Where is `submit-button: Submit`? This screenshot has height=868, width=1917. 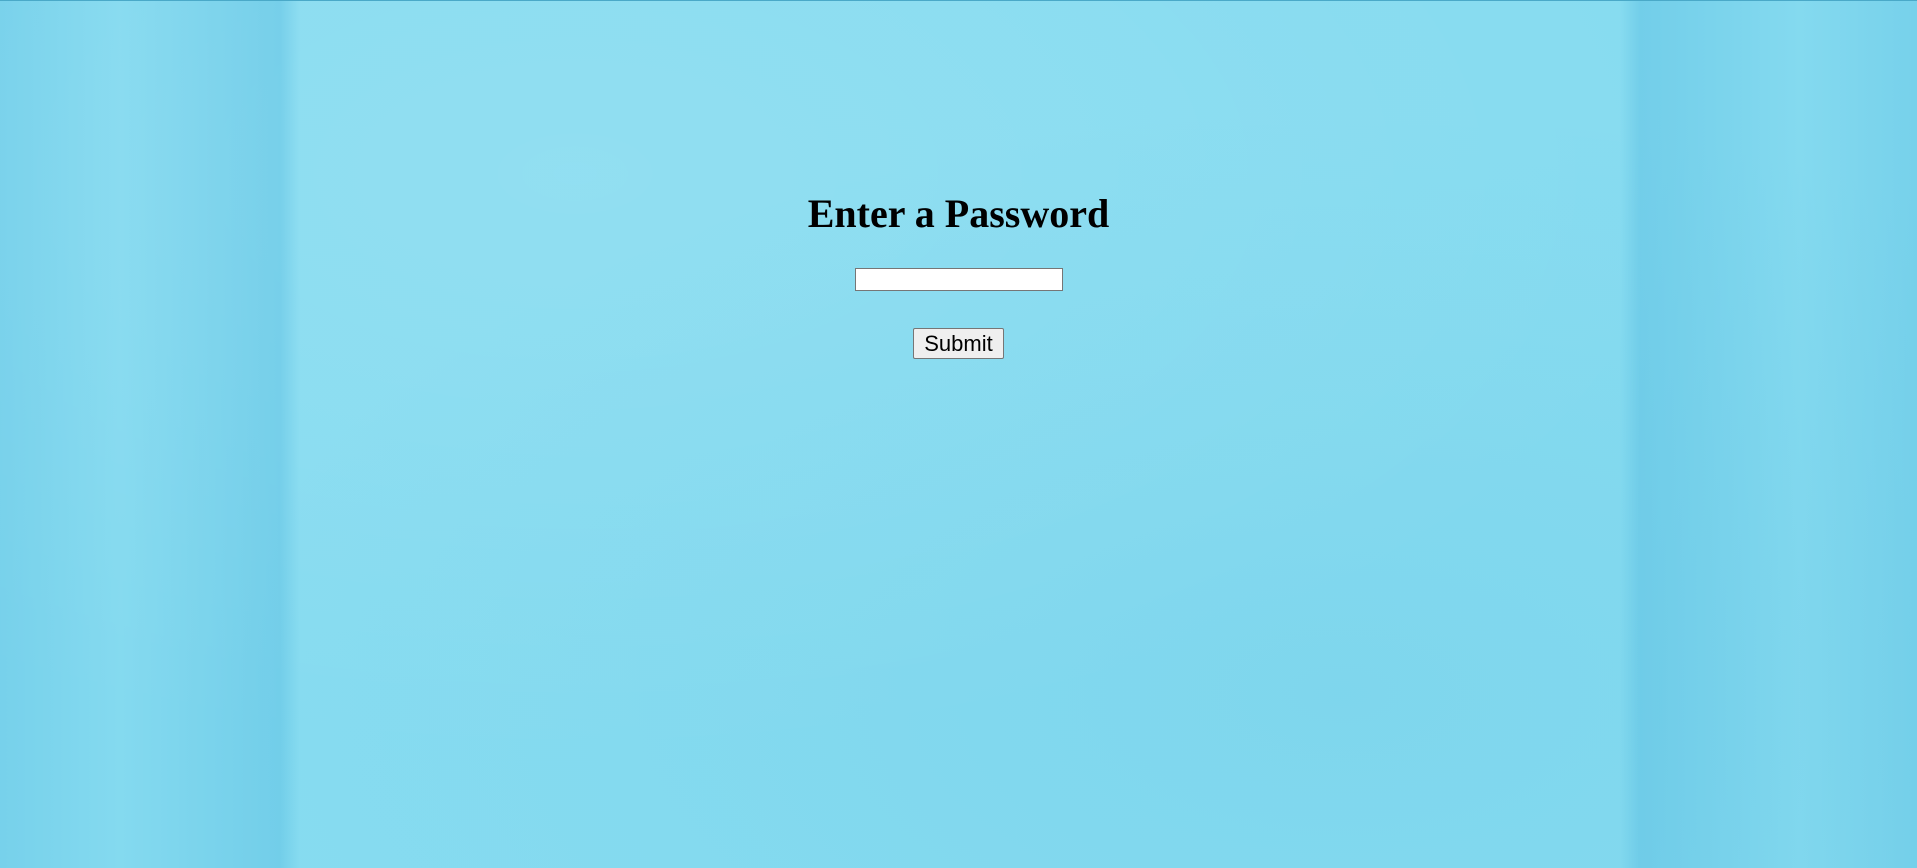
submit-button: Submit is located at coordinates (958, 343).